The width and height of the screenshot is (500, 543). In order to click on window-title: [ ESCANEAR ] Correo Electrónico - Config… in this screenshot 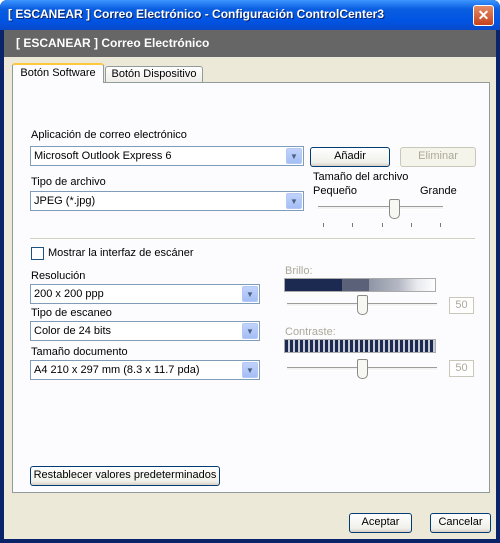, I will do `click(196, 14)`.